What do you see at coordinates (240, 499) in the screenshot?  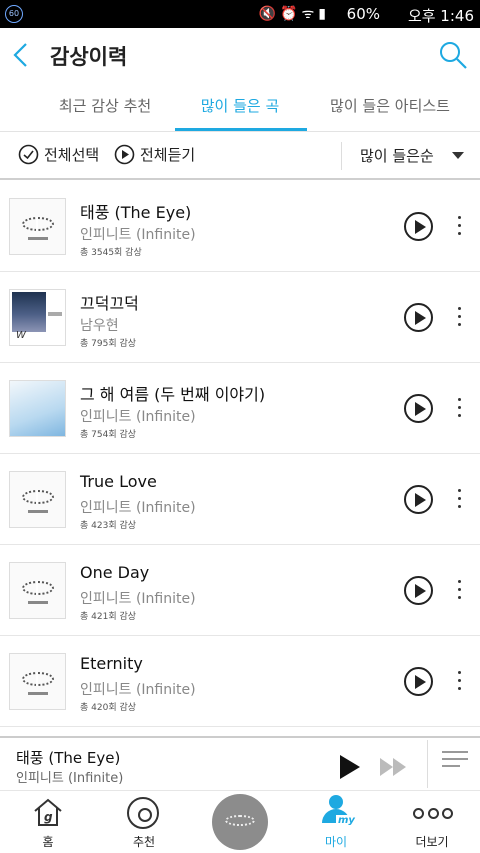 I see `song-row: True Love 인피니트 (Infinite) 총 423회 감상` at bounding box center [240, 499].